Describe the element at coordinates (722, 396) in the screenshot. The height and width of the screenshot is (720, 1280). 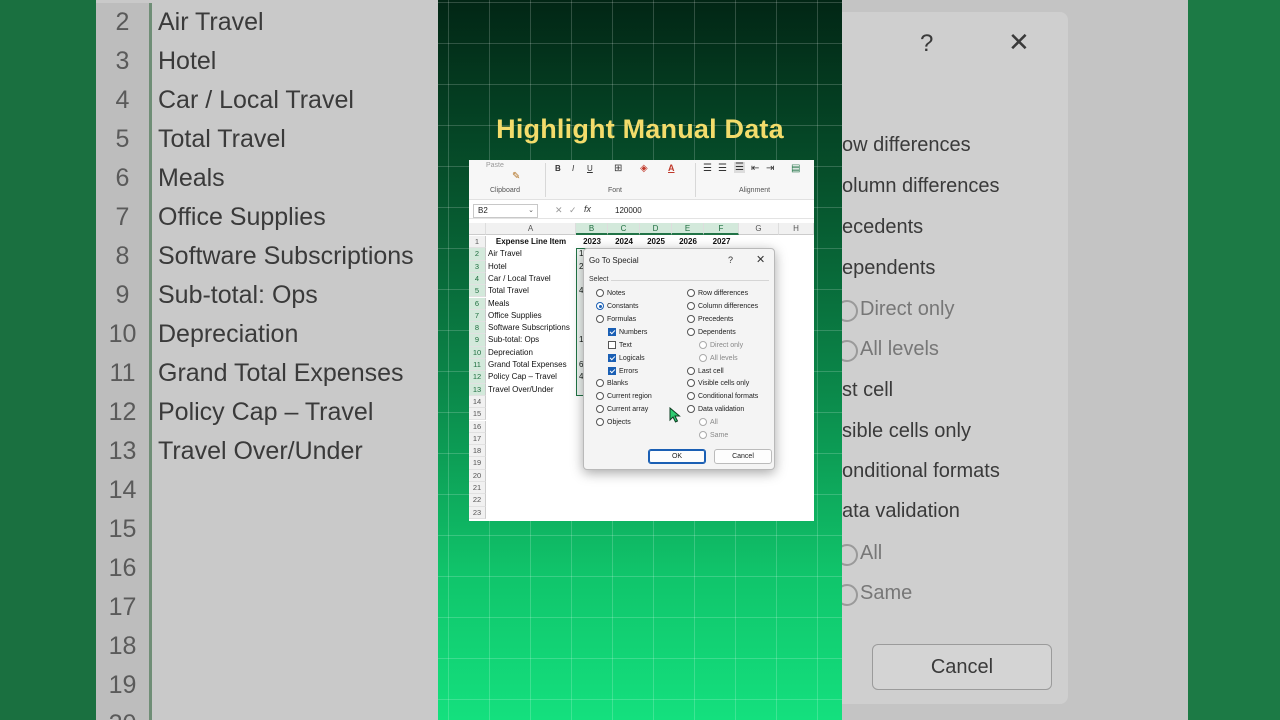
I see `option-conditional-formats: Conditional formats` at that location.